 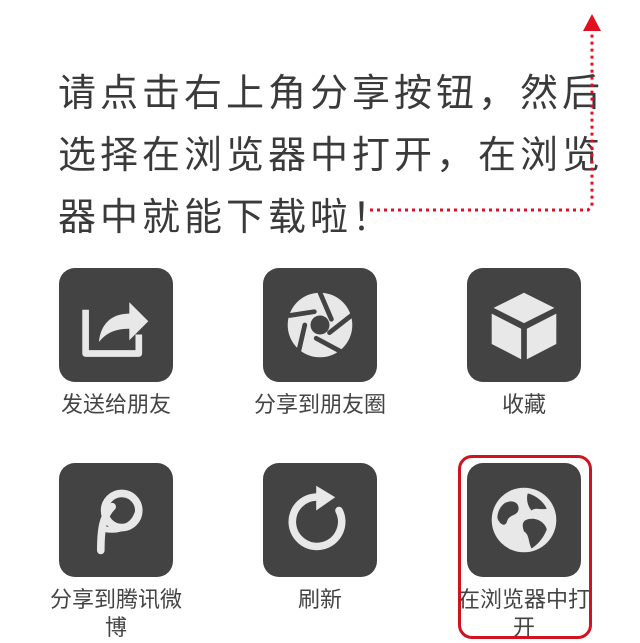 I want to click on tile-send-to-friend, so click(x=116, y=325).